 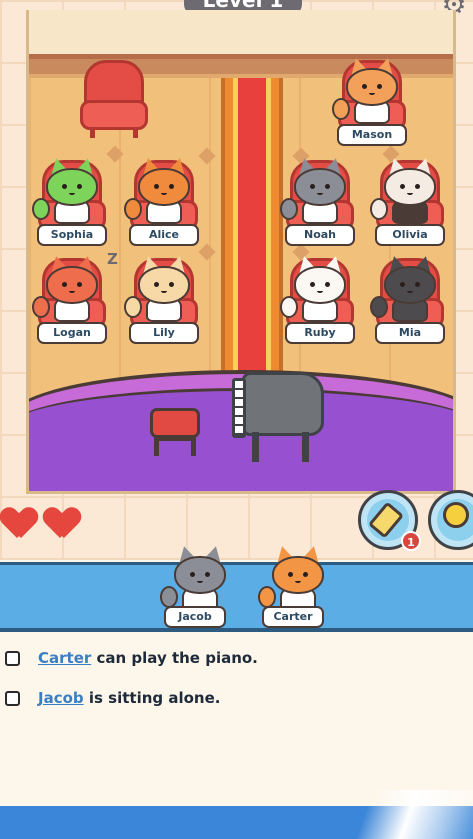 What do you see at coordinates (236, 597) in the screenshot?
I see `cat-tray` at bounding box center [236, 597].